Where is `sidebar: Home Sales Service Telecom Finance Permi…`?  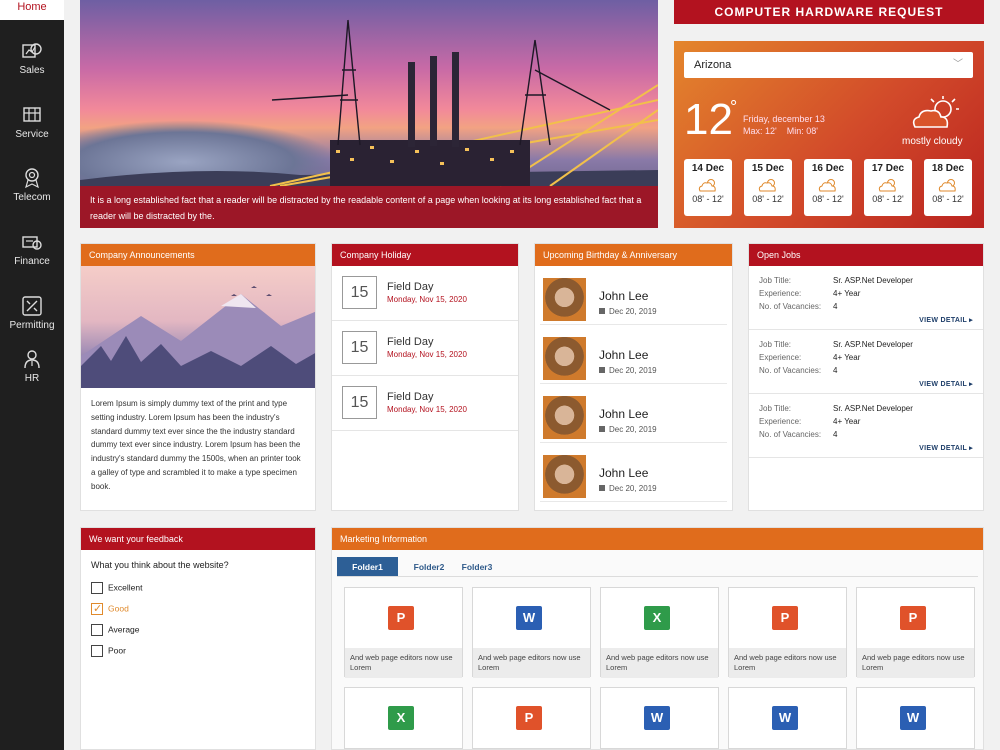 sidebar: Home Sales Service Telecom Finance Permi… is located at coordinates (32, 375).